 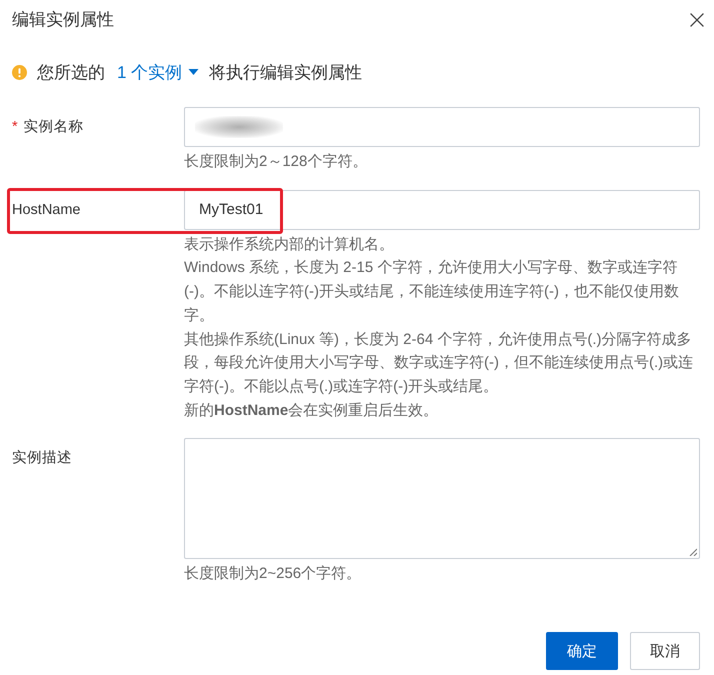 I want to click on field-label: HostName, so click(x=46, y=210).